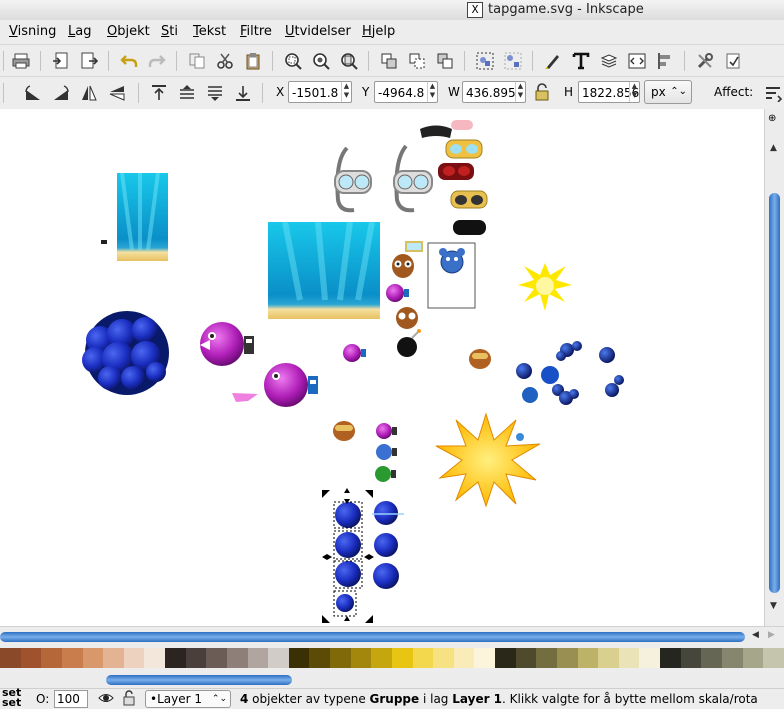 This screenshot has height=709, width=784. I want to click on scroll-down-icon: ▼, so click(773, 606).